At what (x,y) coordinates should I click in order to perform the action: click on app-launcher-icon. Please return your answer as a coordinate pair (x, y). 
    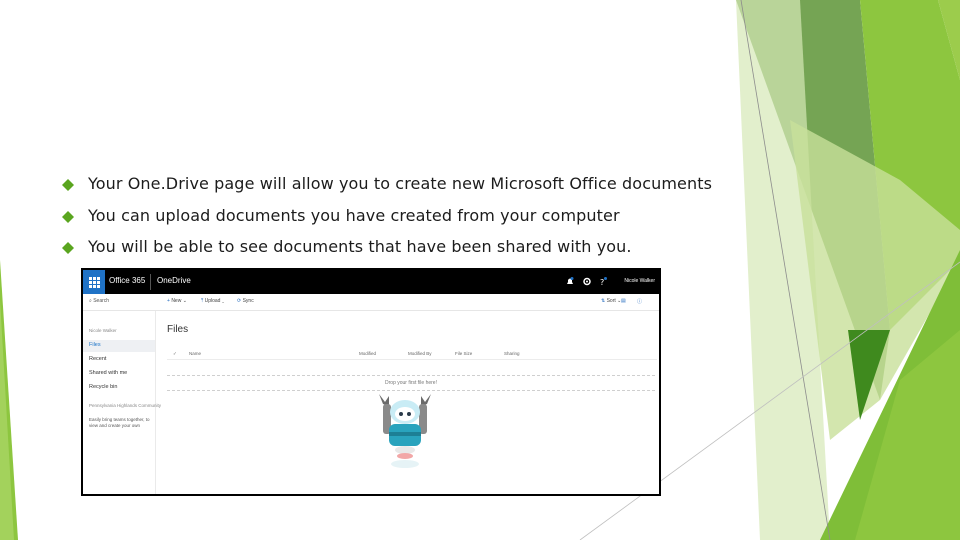
    Looking at the image, I should click on (94, 282).